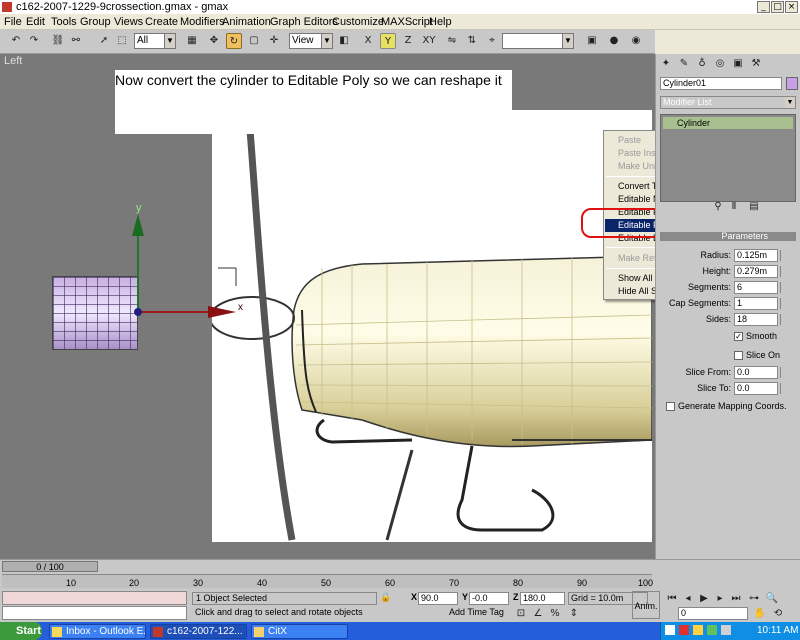  Describe the element at coordinates (452, 41) in the screenshot. I see `mirror-icon: ⇋` at that location.